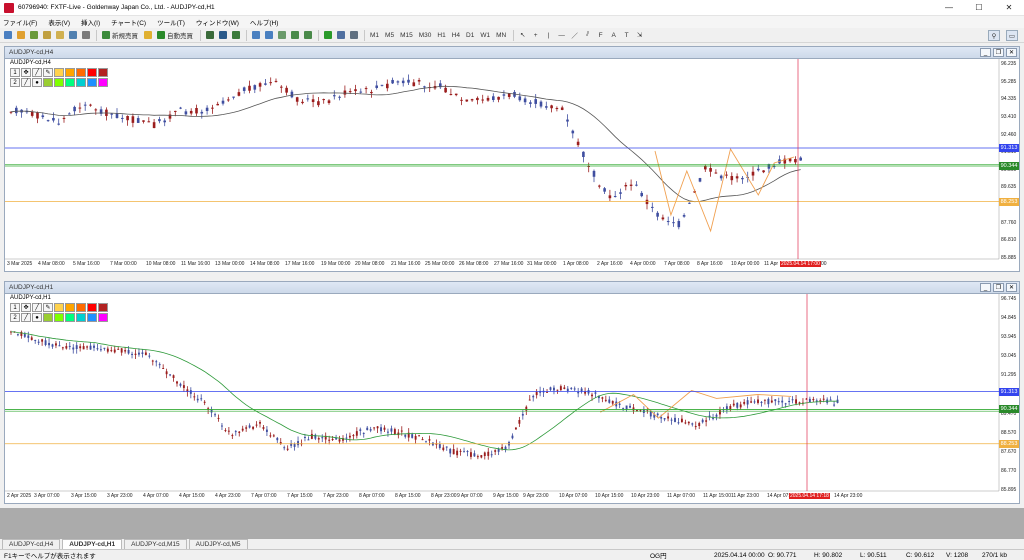 This screenshot has height=560, width=1024. I want to click on zoom-in-icon, so click(255, 35).